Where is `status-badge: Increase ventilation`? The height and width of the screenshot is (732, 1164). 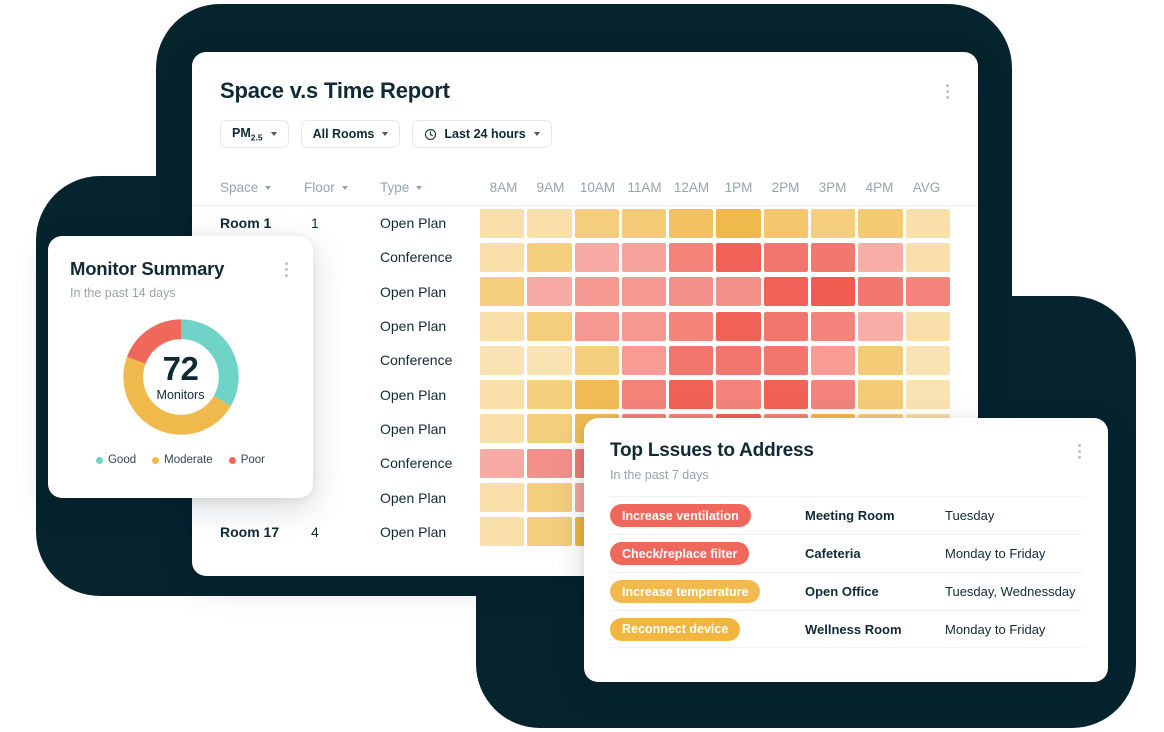 status-badge: Increase ventilation is located at coordinates (680, 515).